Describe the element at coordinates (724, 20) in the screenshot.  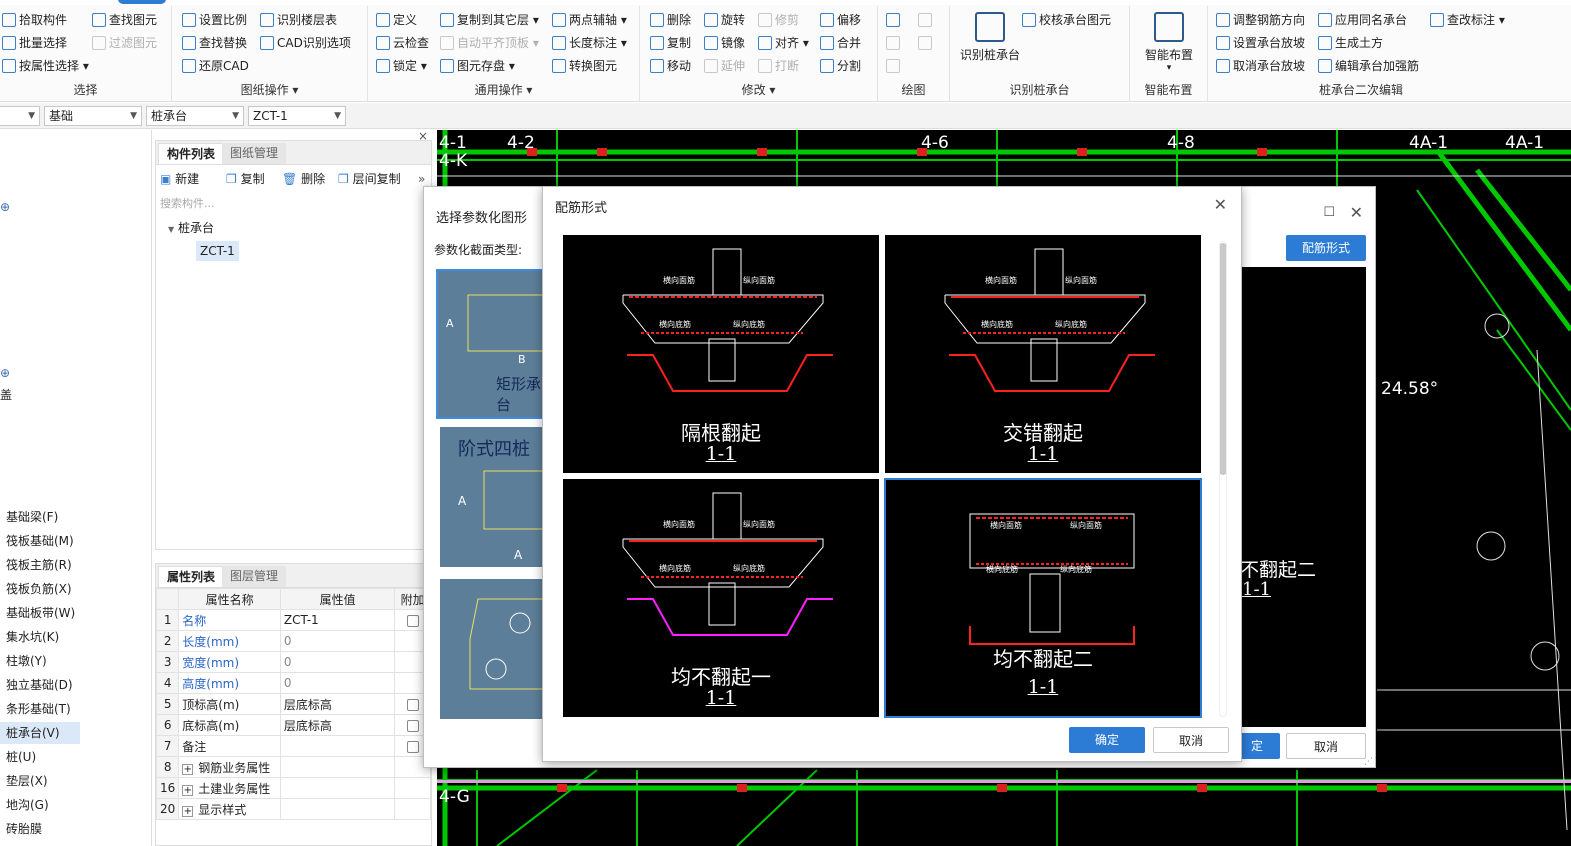
I see `rotate-button: 旋转` at that location.